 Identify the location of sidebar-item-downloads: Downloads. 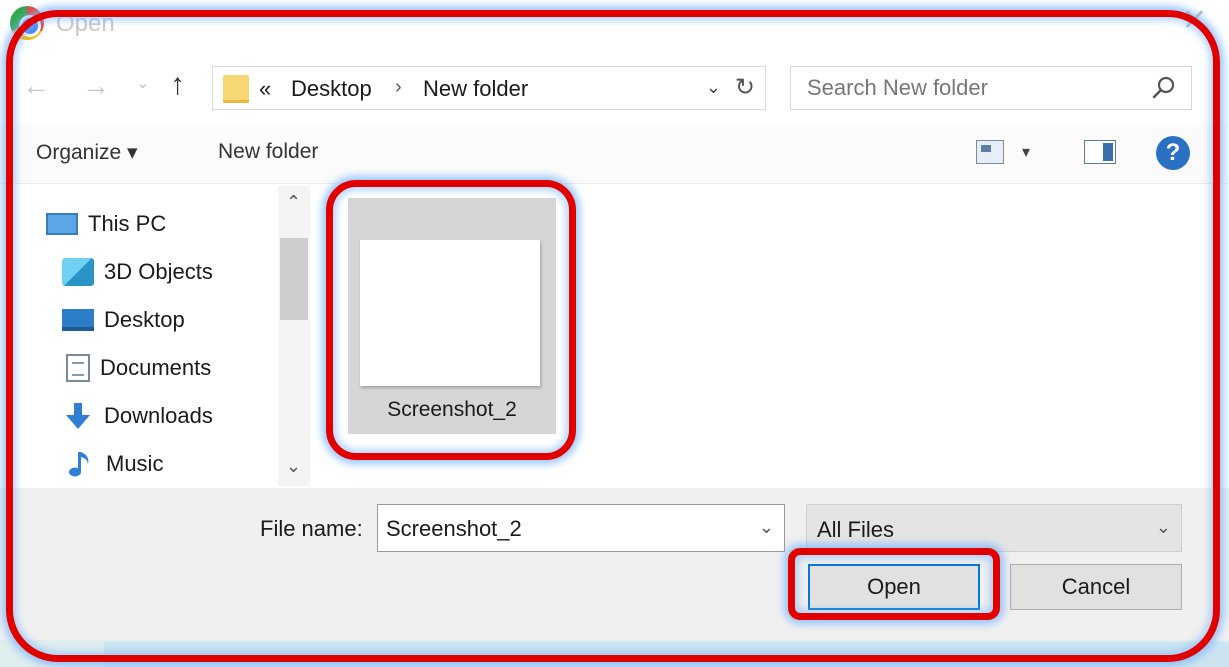
(137, 416).